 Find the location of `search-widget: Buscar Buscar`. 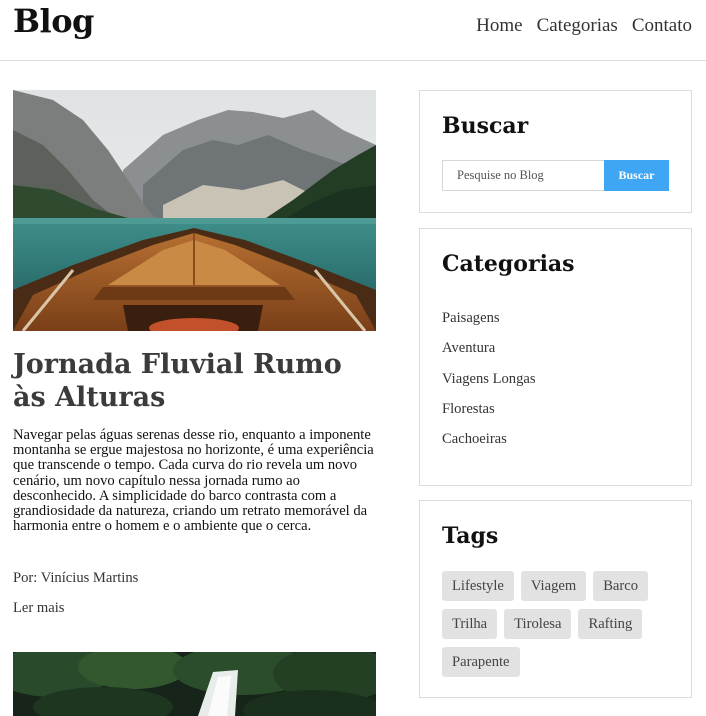

search-widget: Buscar Buscar is located at coordinates (555, 151).